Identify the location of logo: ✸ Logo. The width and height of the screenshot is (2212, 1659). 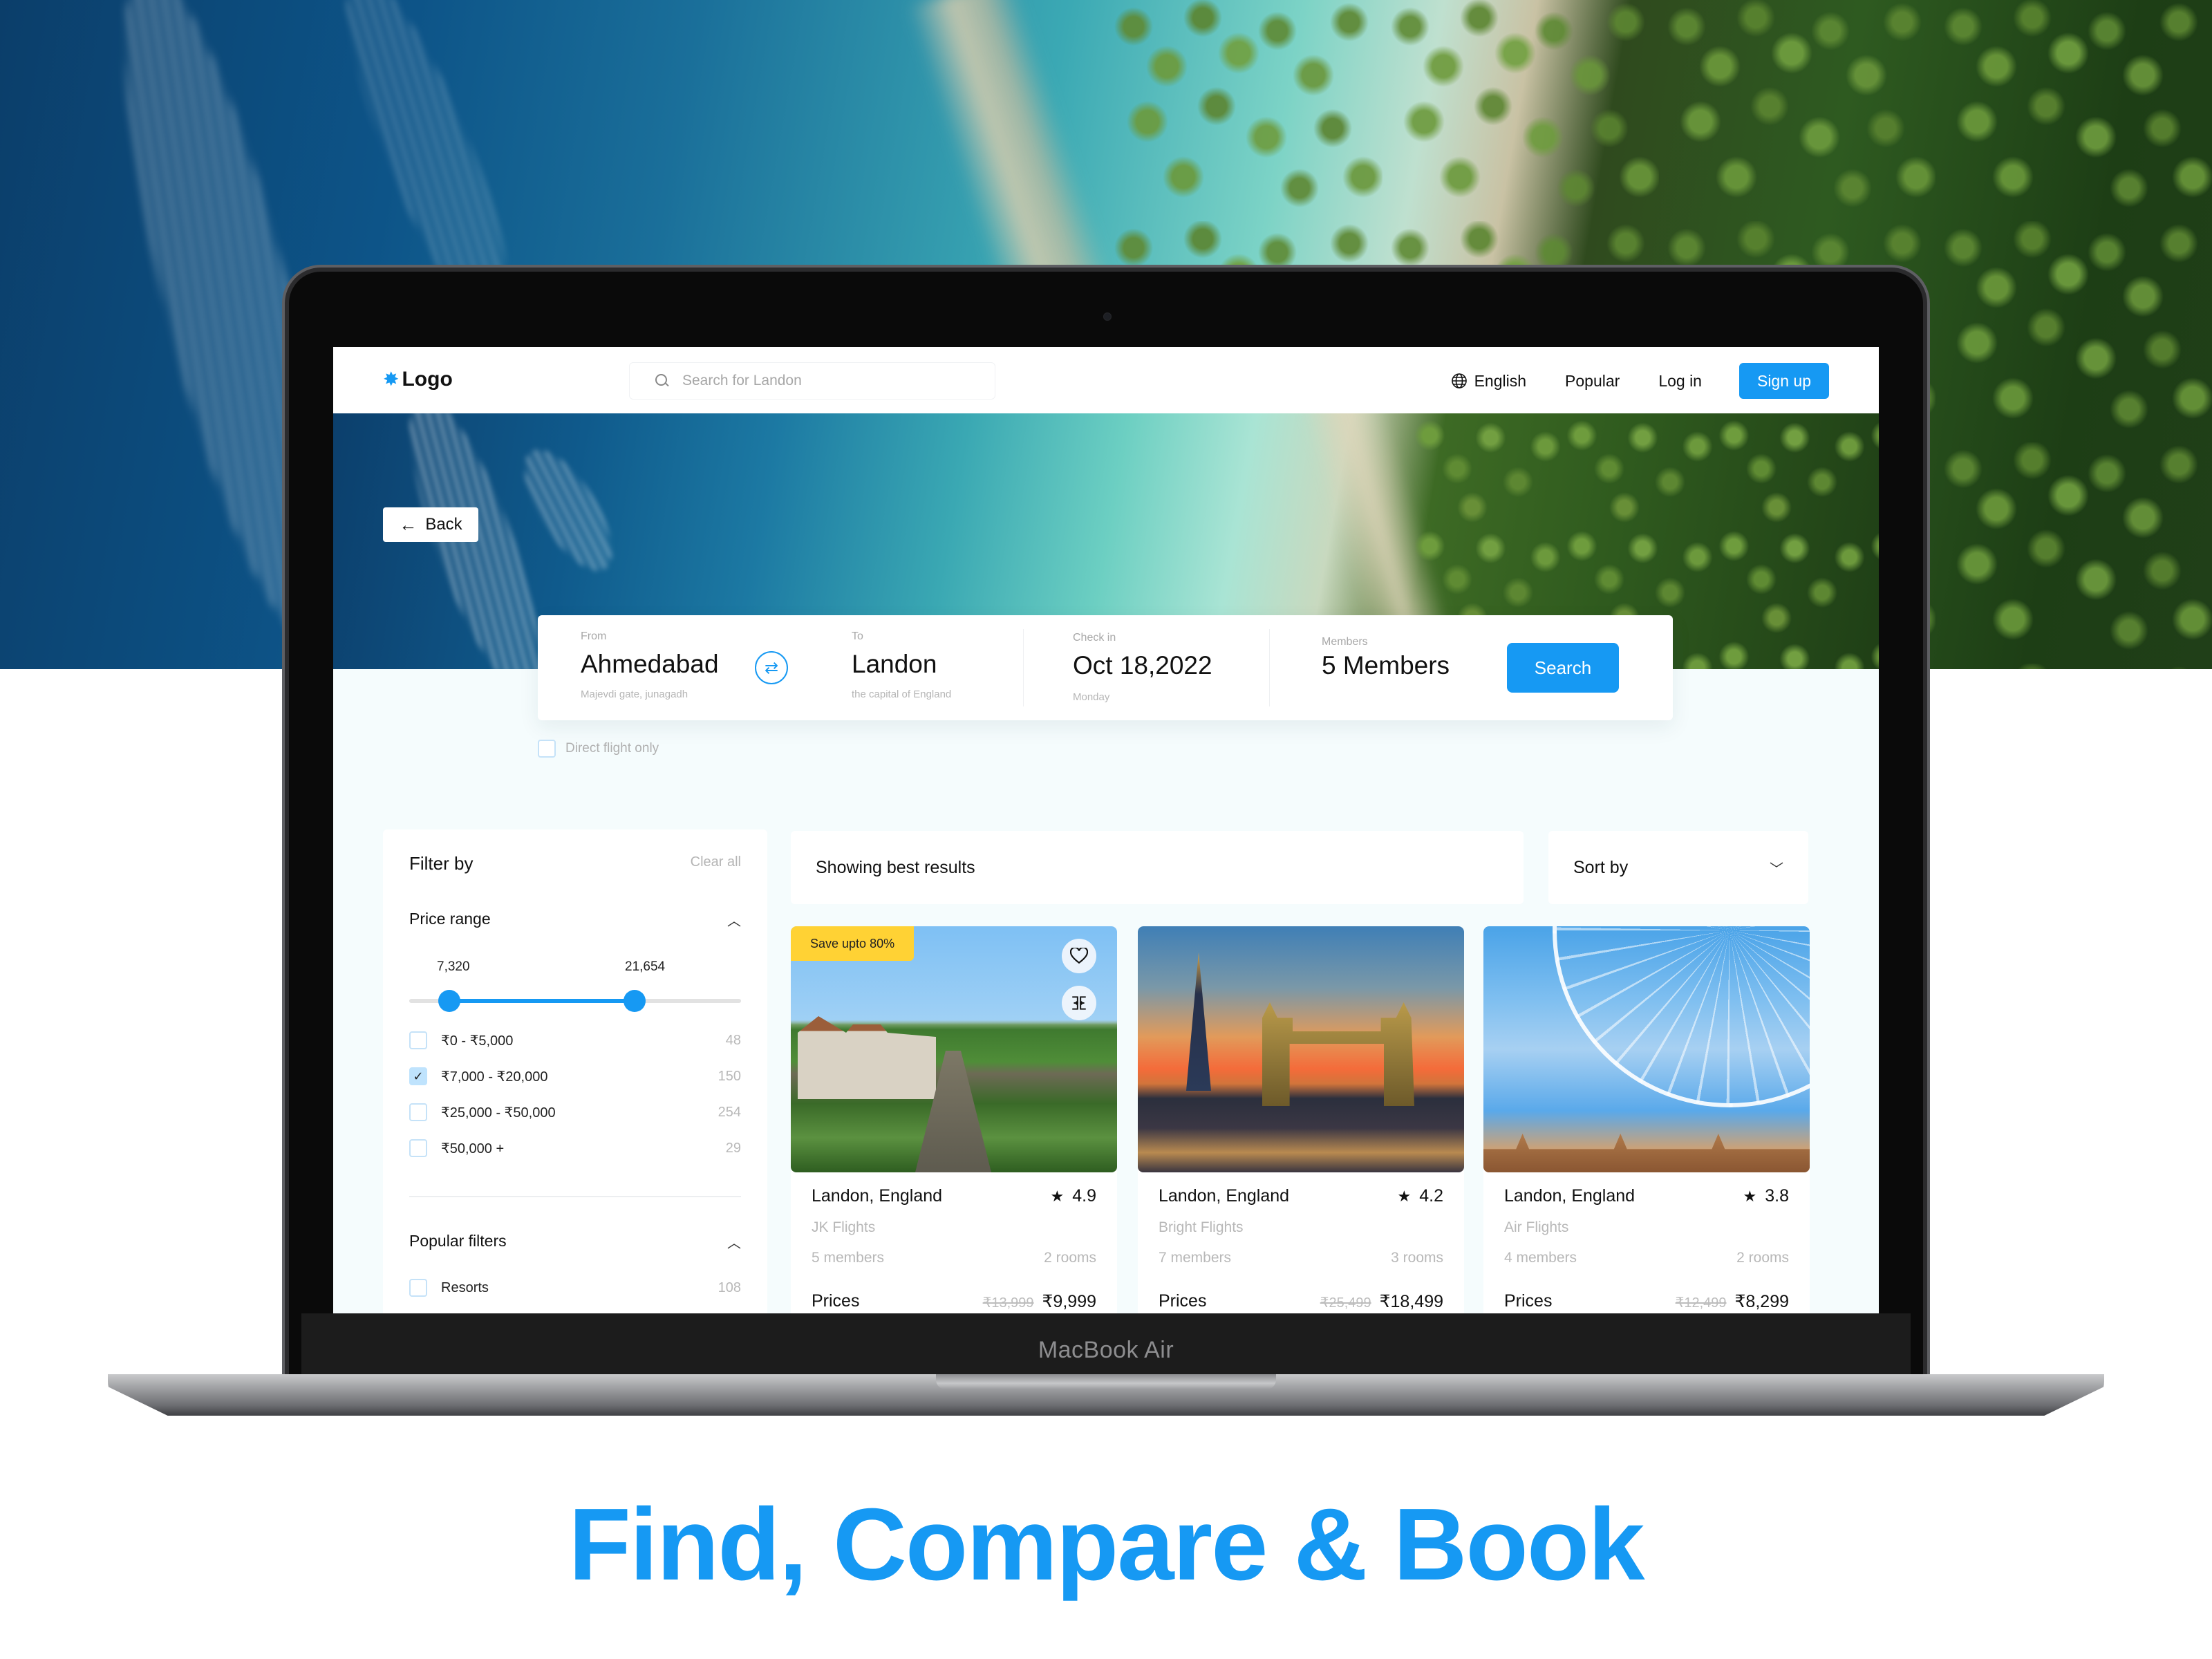
(418, 379).